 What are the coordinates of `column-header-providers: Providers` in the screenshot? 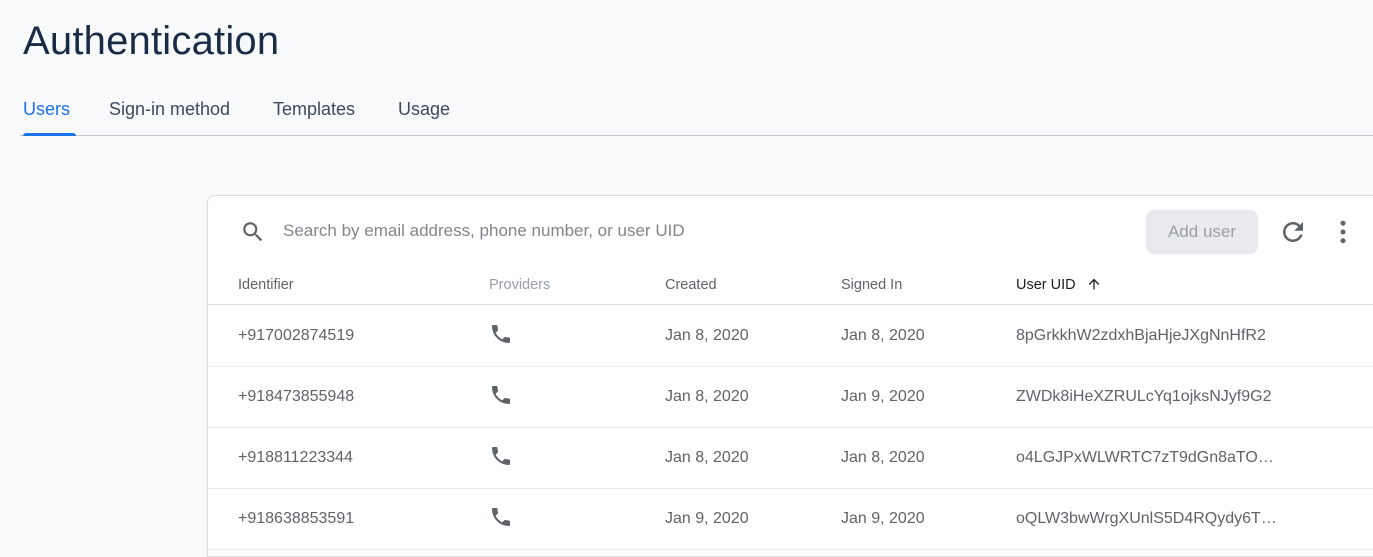 It's located at (520, 285).